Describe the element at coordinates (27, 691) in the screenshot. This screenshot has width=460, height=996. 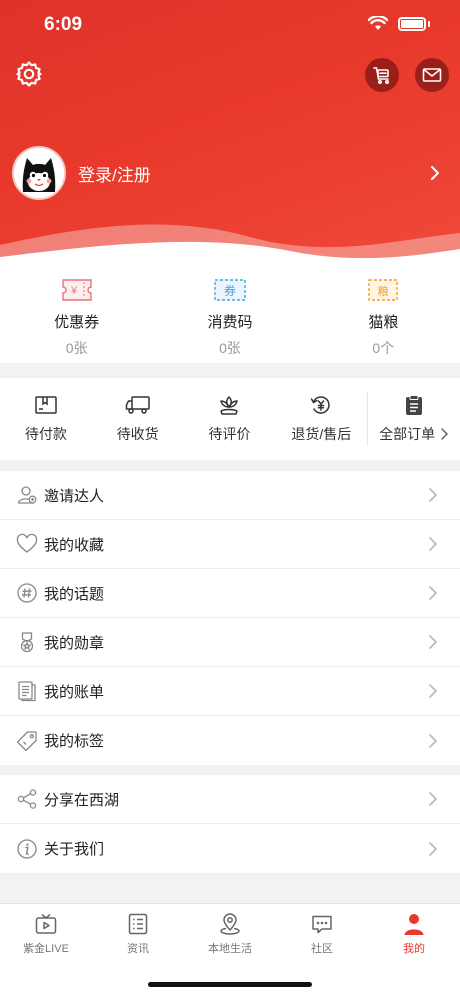
I see `bill-icon` at that location.